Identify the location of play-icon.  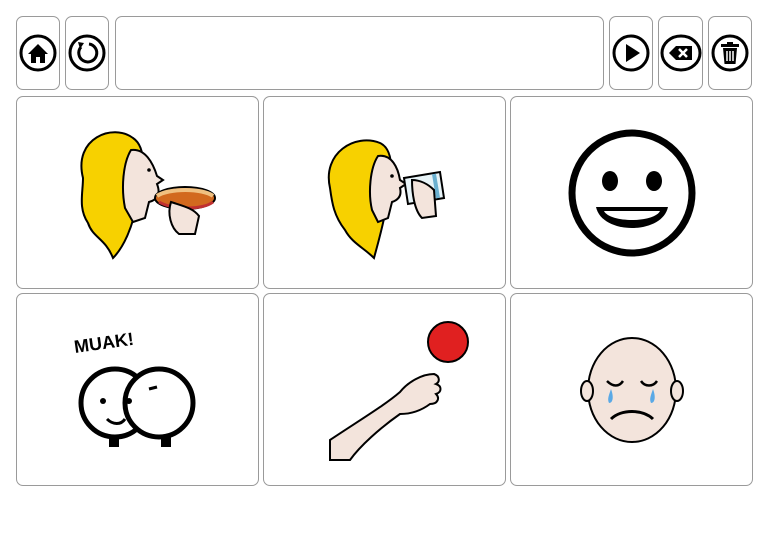
(631, 53).